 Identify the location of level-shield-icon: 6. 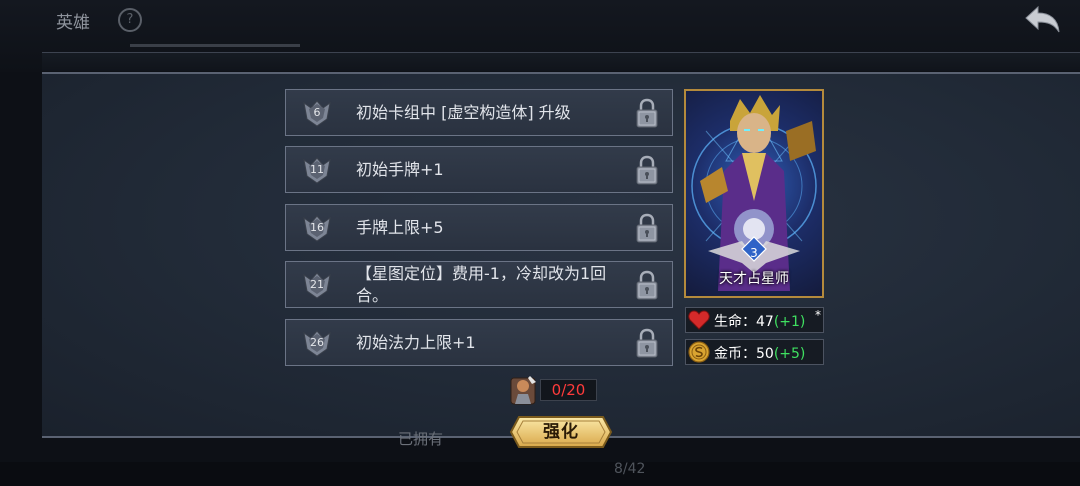
(317, 113).